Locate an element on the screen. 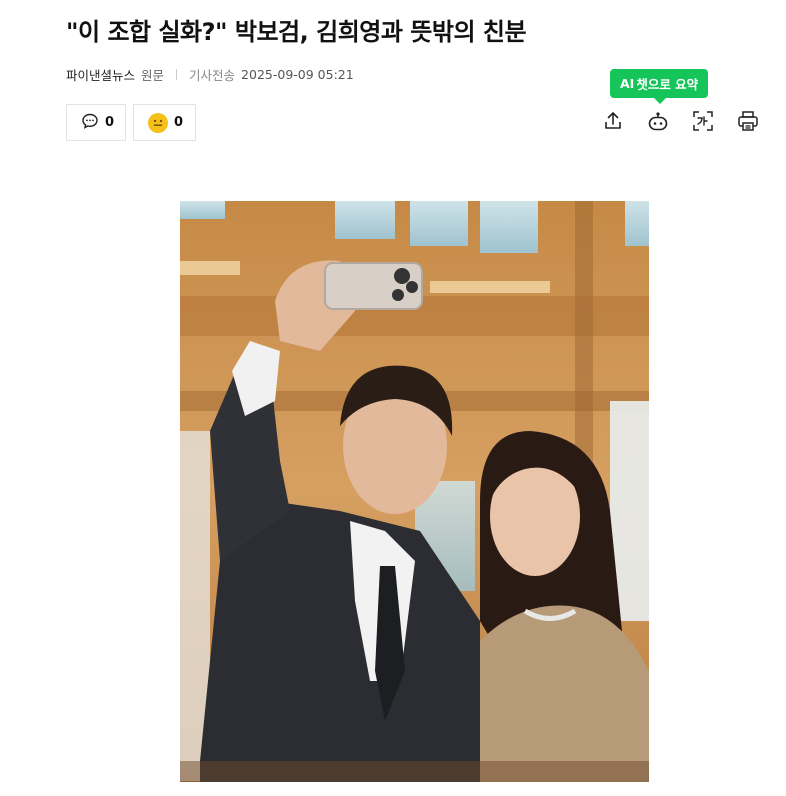 This screenshot has height=796, width=786. comment-count: 0 is located at coordinates (110, 122).